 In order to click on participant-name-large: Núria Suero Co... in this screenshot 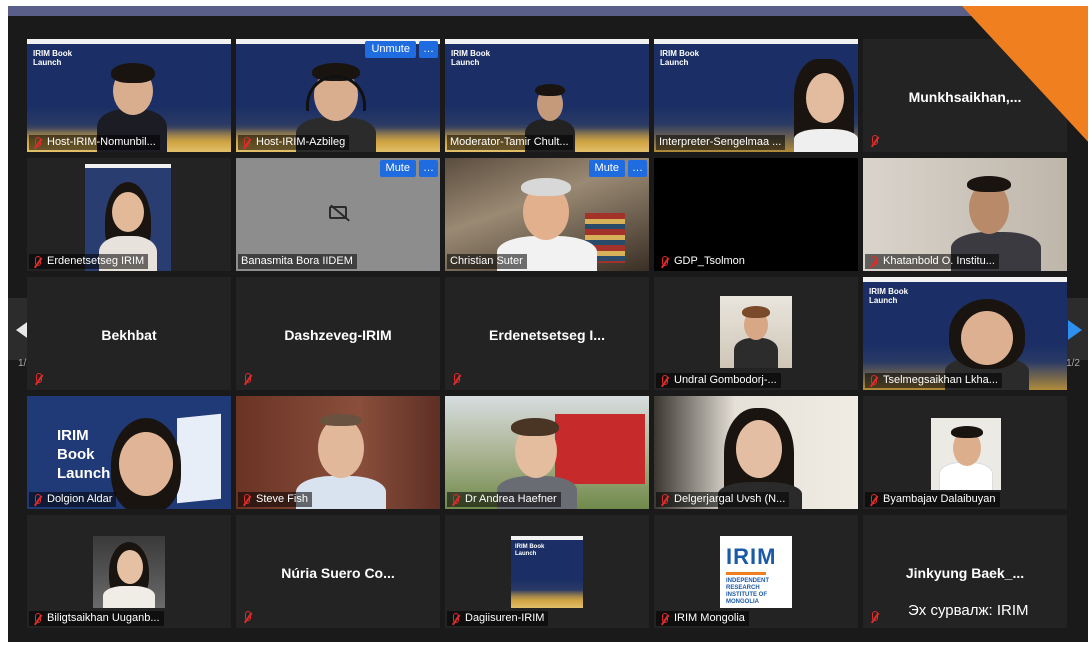, I will do `click(338, 573)`.